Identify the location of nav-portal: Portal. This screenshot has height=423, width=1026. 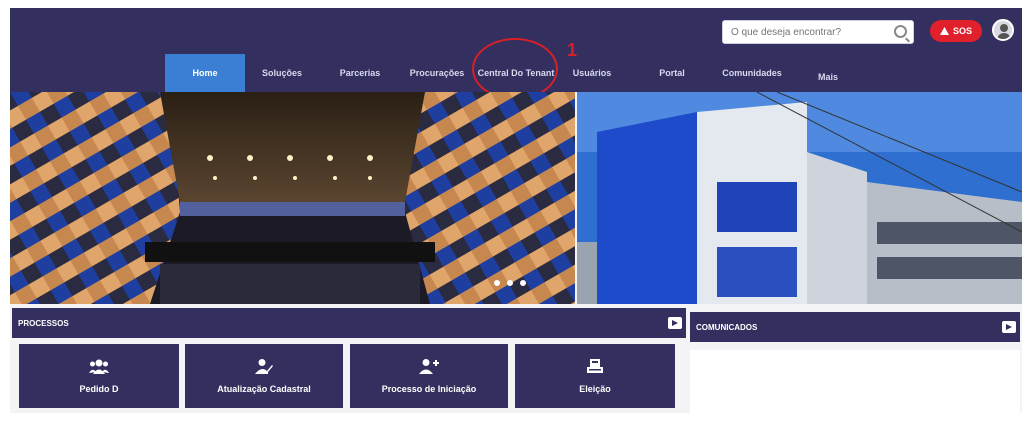
(672, 73).